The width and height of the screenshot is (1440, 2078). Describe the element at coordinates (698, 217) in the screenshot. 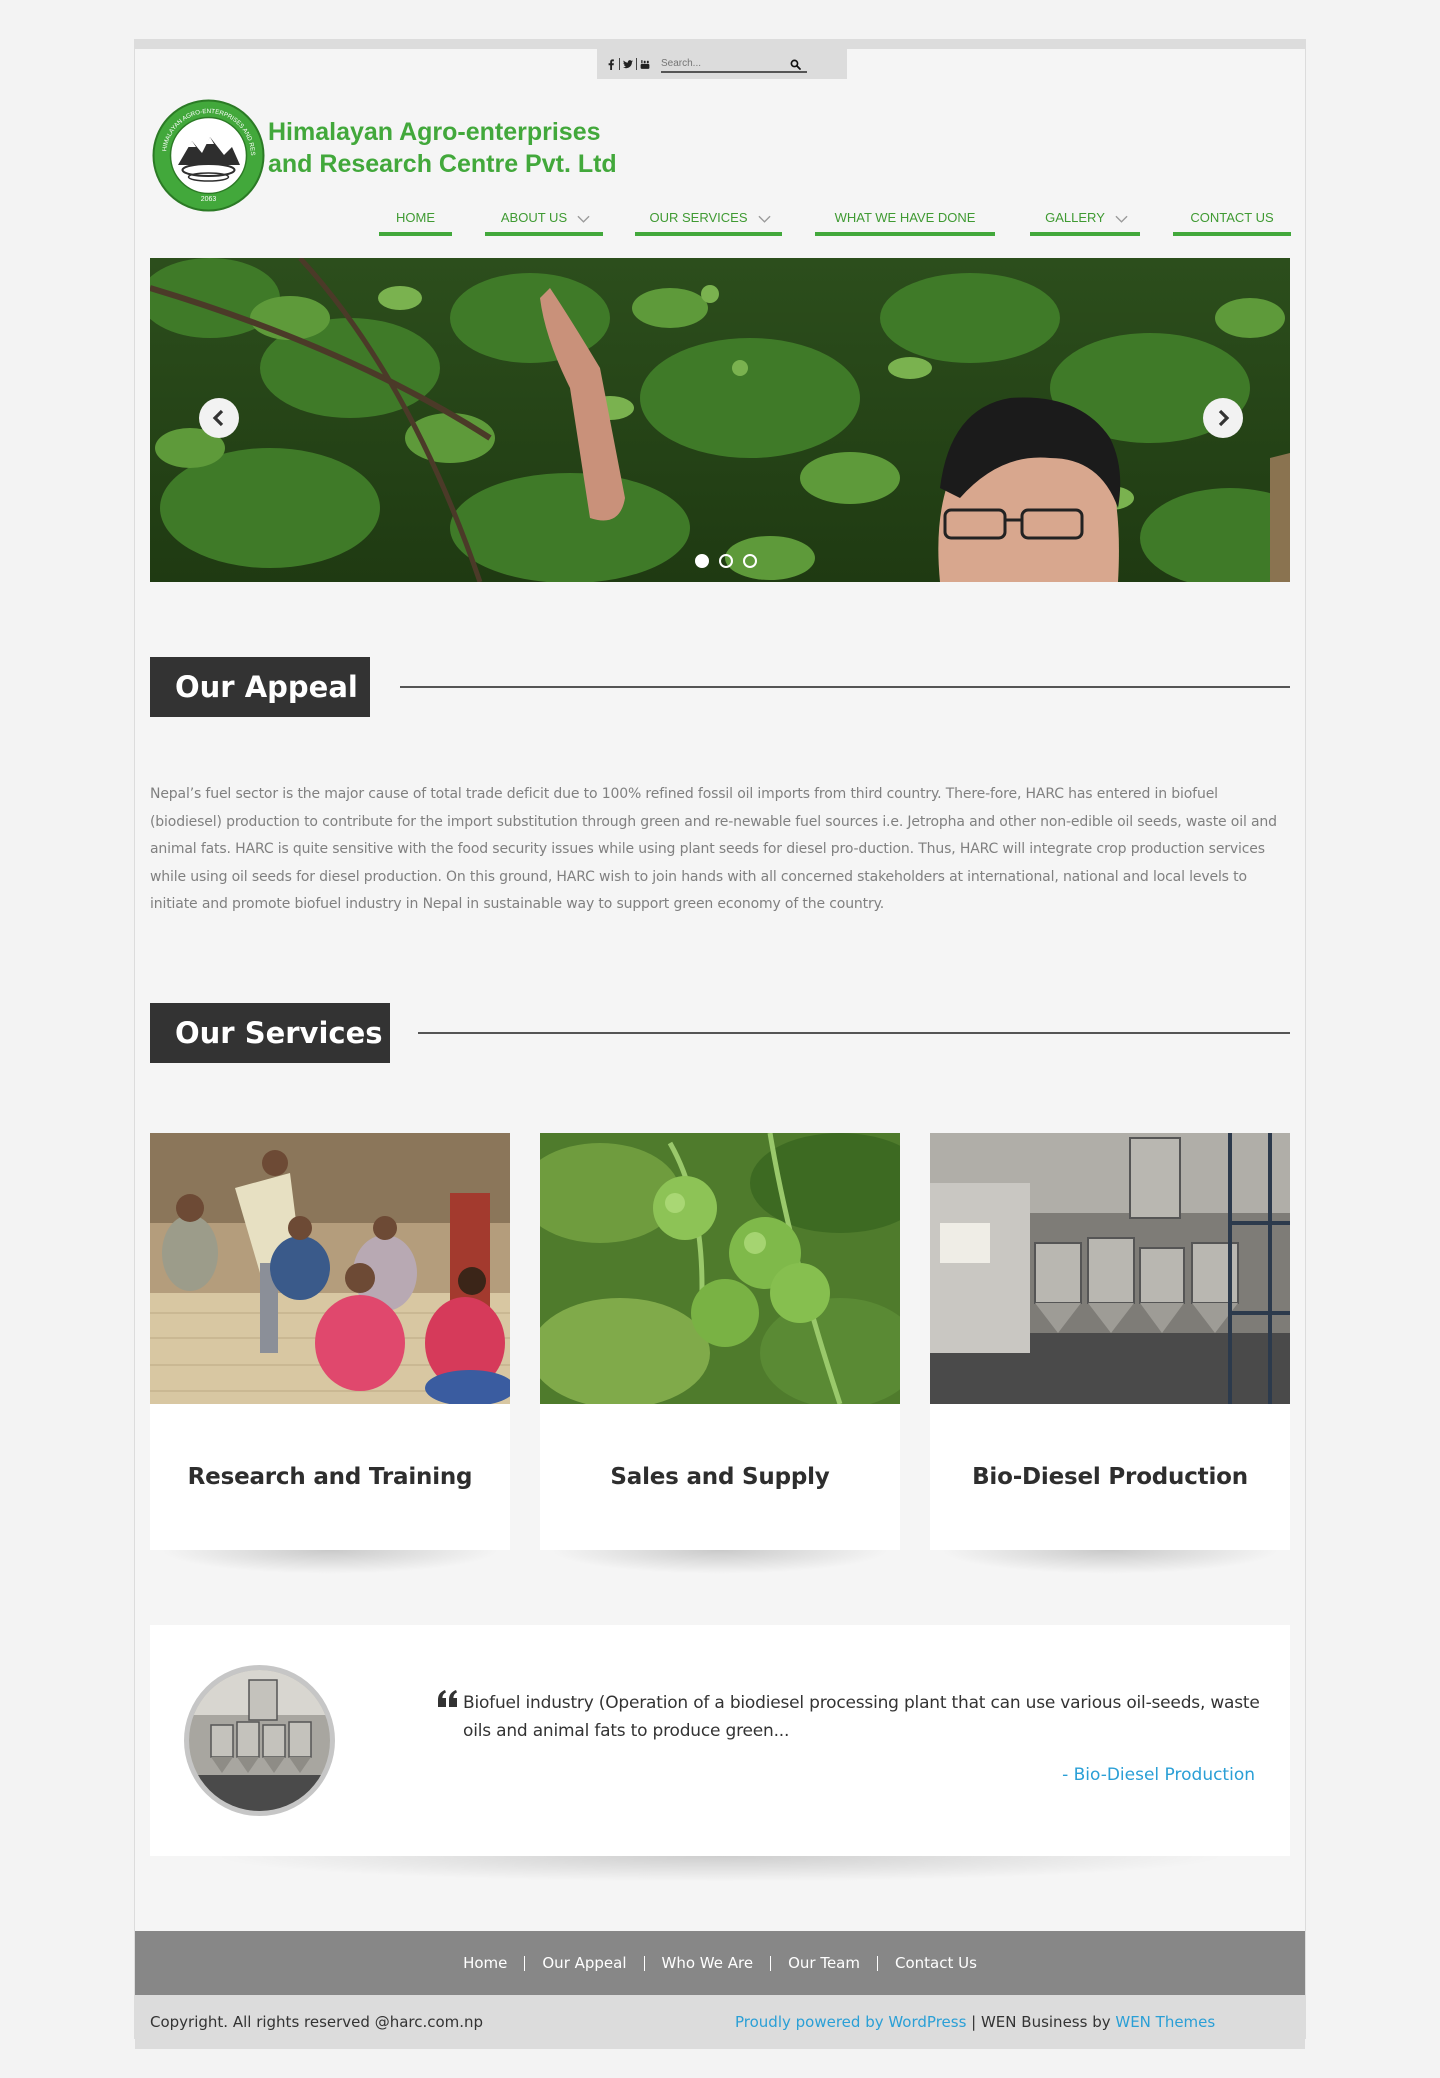

I see `nav-item-label: OUR SERVICES` at that location.